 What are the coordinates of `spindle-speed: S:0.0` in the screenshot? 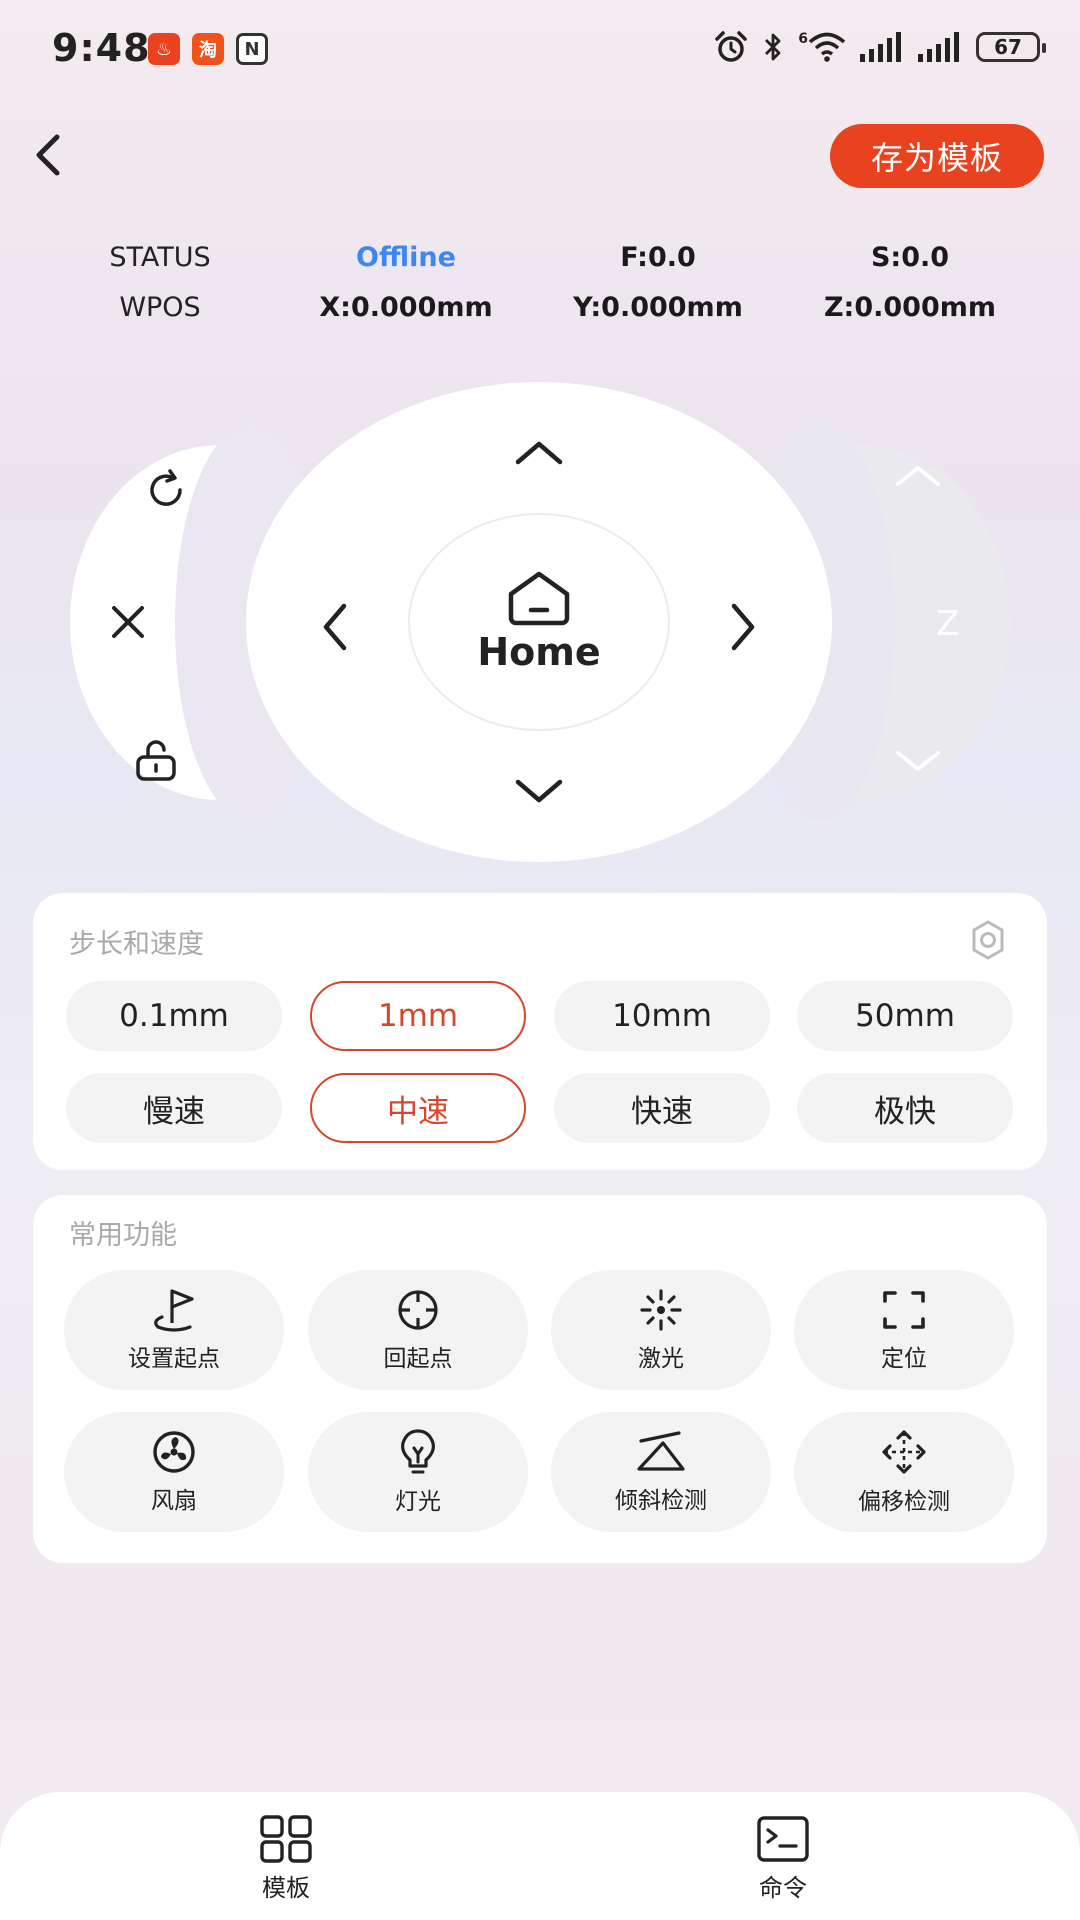 It's located at (910, 257).